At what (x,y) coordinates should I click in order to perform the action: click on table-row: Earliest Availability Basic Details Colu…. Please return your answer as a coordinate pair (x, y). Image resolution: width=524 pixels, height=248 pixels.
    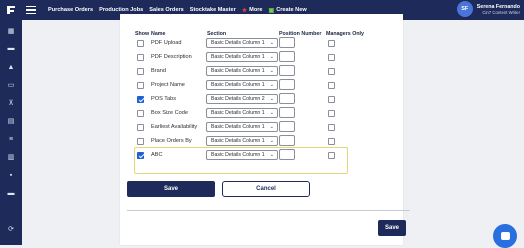
    Looking at the image, I should click on (261, 128).